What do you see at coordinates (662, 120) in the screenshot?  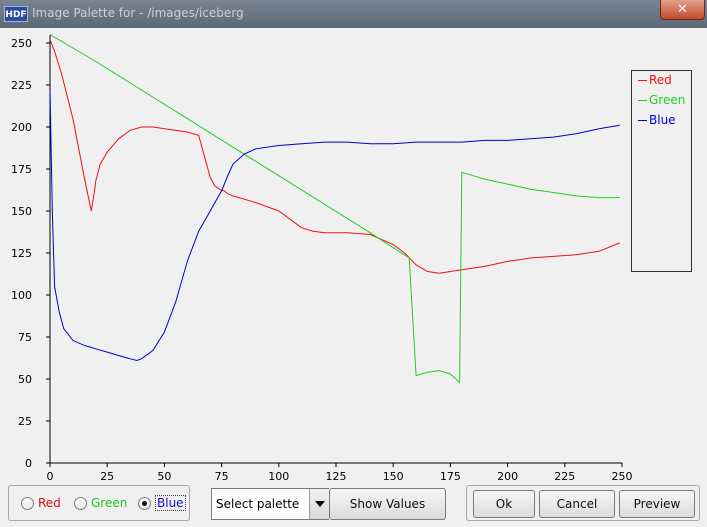 I see `legend-label-blue: Blue` at bounding box center [662, 120].